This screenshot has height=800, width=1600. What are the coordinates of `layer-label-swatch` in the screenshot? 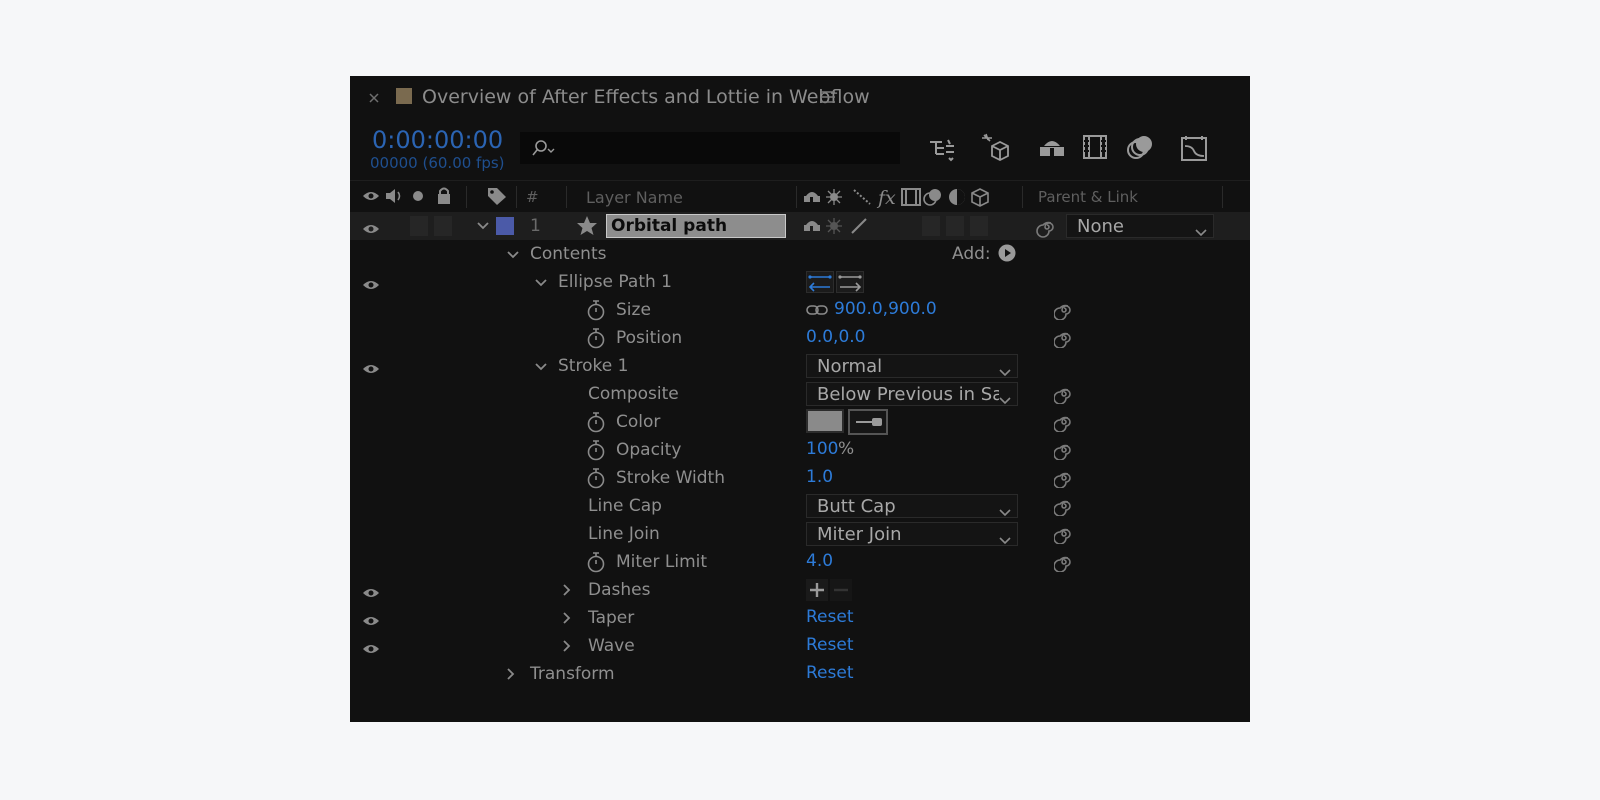 It's located at (505, 226).